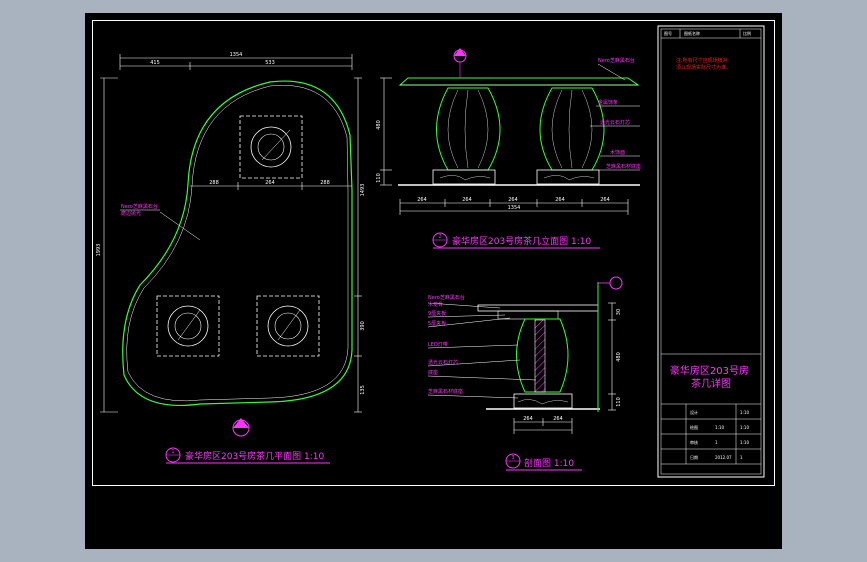 The height and width of the screenshot is (562, 867). I want to click on sect-dim-side-1: 30, so click(619, 312).